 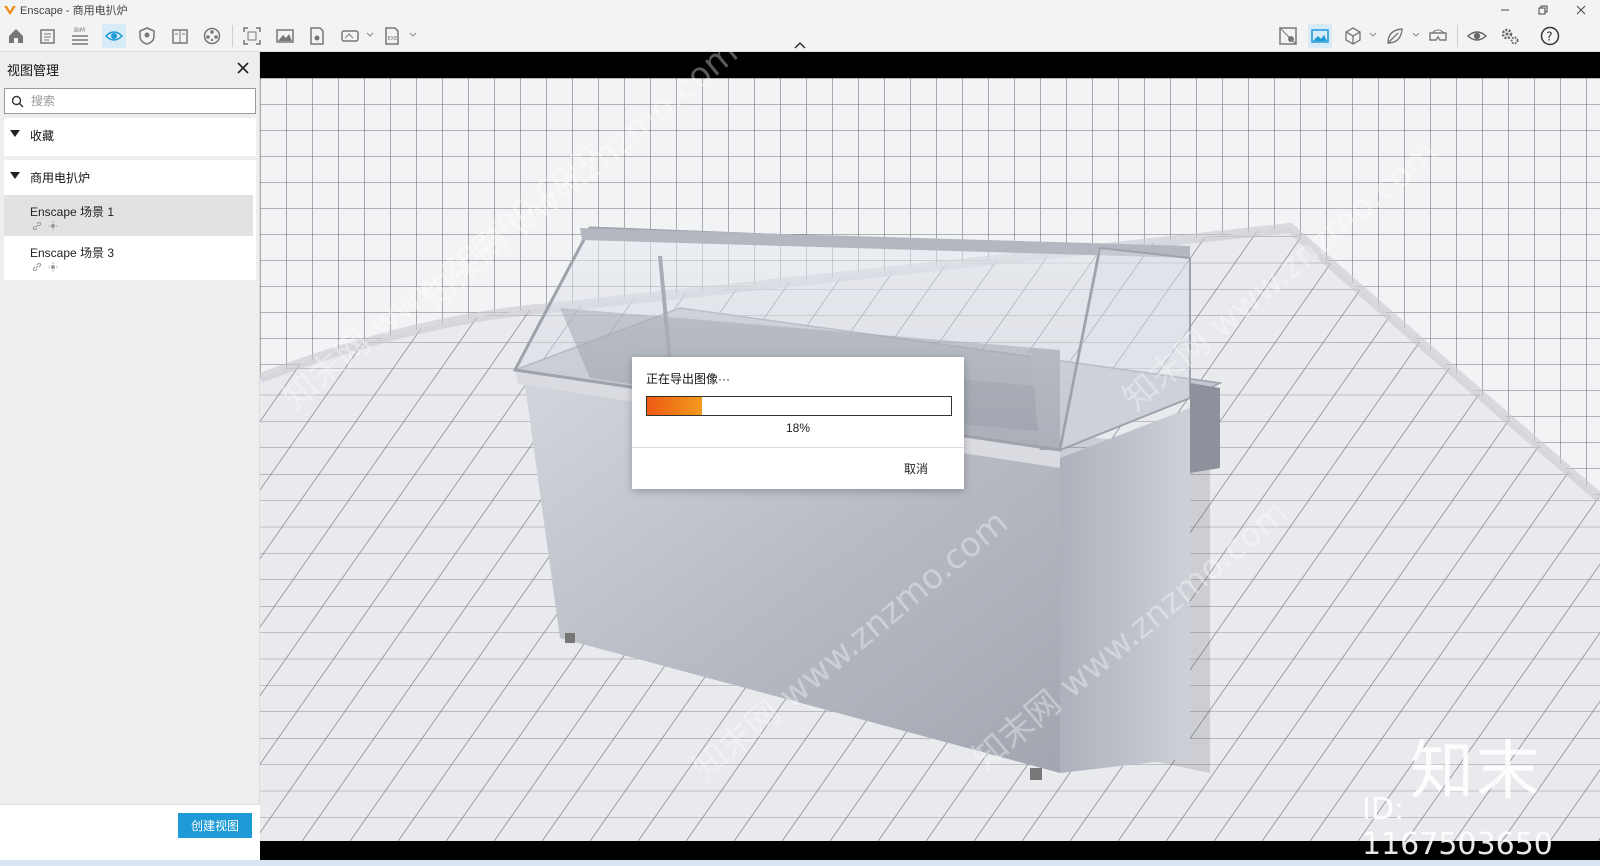 What do you see at coordinates (128, 215) in the screenshot?
I see `view-item: Enscape 场景 1` at bounding box center [128, 215].